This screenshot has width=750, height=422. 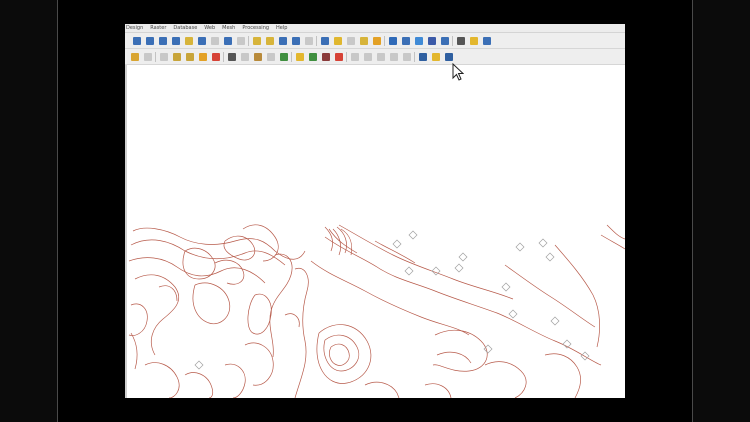 What do you see at coordinates (423, 57) in the screenshot?
I see `python-console-icon` at bounding box center [423, 57].